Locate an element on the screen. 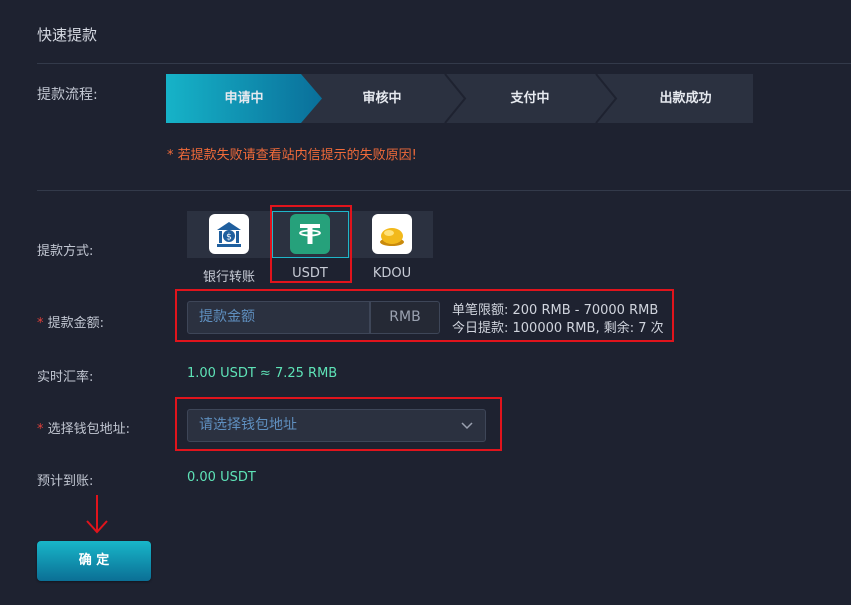 This screenshot has width=851, height=605. step-label: 支付中 is located at coordinates (530, 98).